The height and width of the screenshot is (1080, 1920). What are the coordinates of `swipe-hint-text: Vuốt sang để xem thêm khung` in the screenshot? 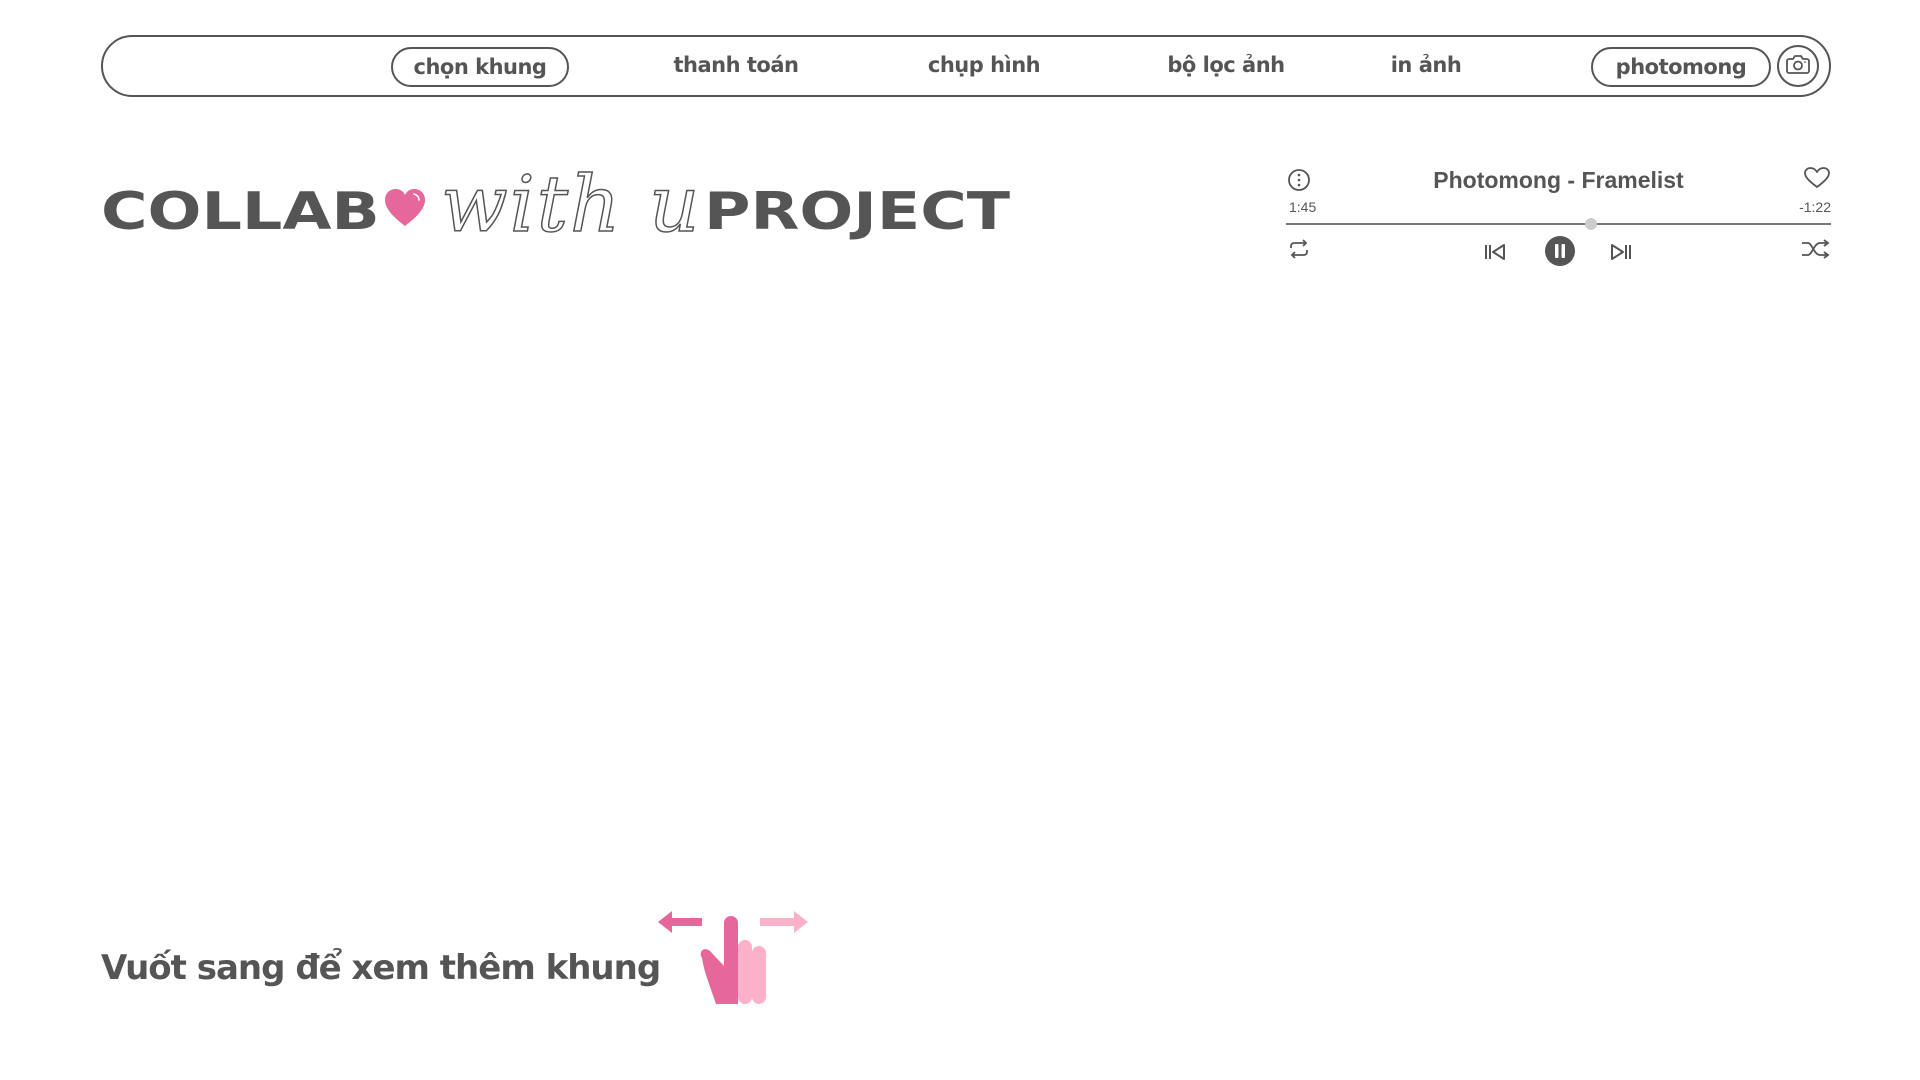 It's located at (381, 968).